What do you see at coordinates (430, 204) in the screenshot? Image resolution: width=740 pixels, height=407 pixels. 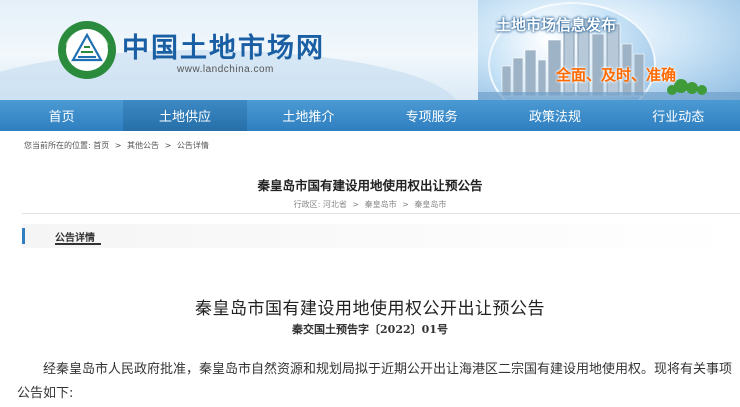 I see `region-district: 秦皇岛市` at bounding box center [430, 204].